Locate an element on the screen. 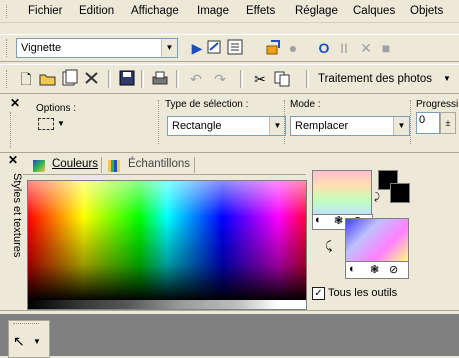 Image resolution: width=459 pixels, height=358 pixels. menu-affichage: Affichage is located at coordinates (155, 11).